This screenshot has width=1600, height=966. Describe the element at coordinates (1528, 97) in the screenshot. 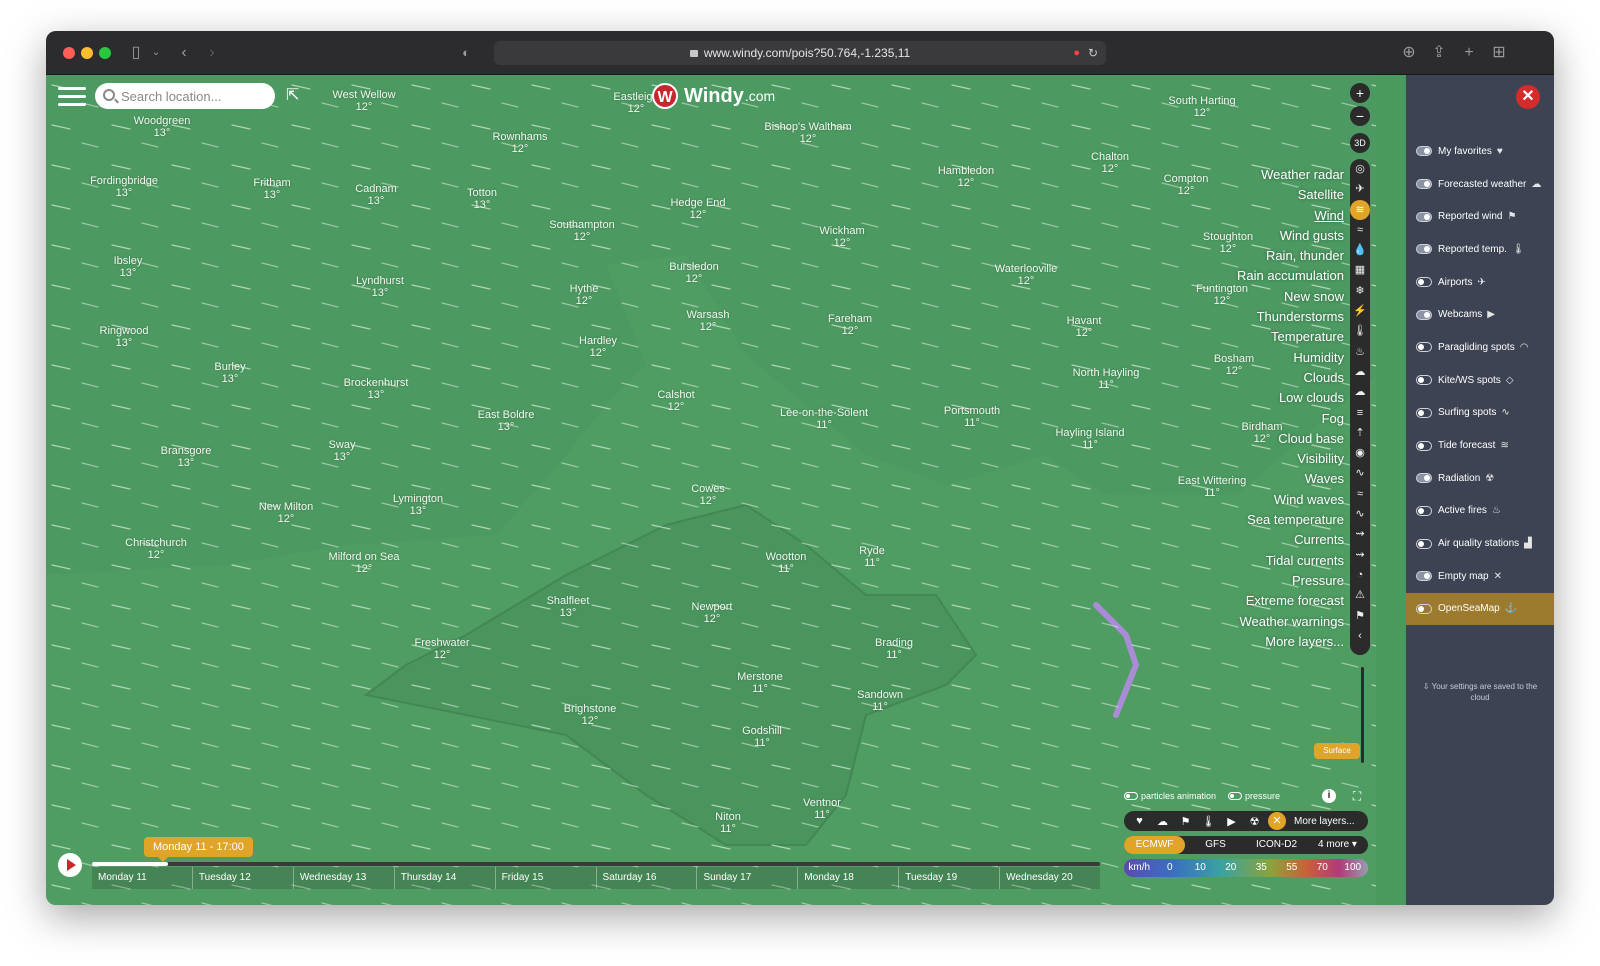

I see `close-sidebar-button: ✕` at that location.